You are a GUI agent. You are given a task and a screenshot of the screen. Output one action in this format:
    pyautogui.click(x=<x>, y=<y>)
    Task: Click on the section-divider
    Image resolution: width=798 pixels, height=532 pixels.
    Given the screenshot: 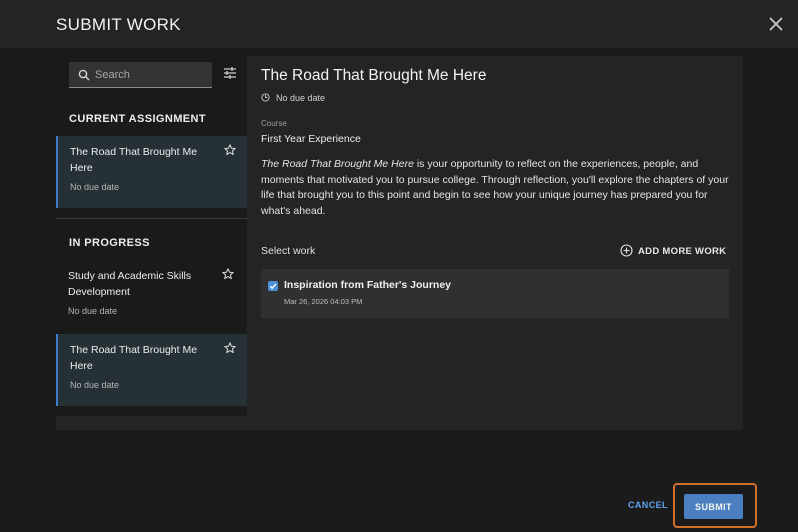 What is the action you would take?
    pyautogui.click(x=151, y=218)
    